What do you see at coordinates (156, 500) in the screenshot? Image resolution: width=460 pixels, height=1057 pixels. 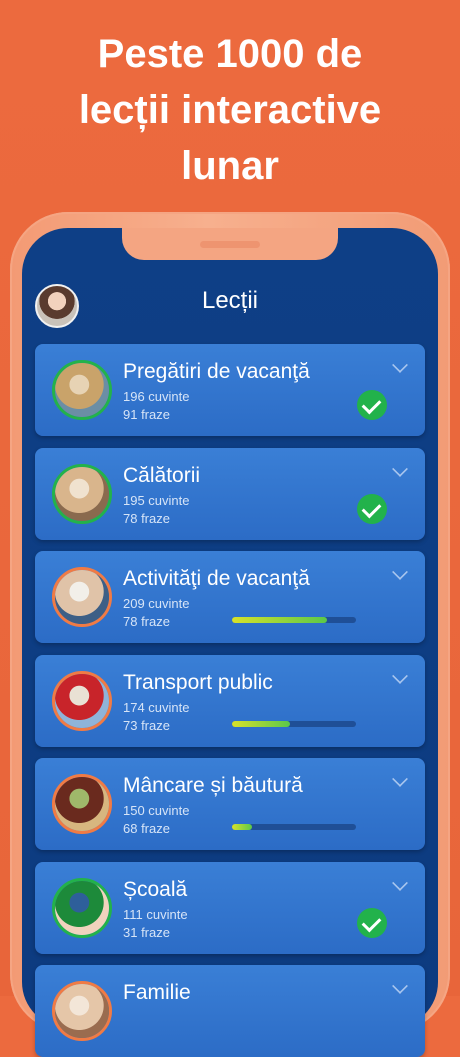 I see `lesson-word-count: 195 cuvinte` at bounding box center [156, 500].